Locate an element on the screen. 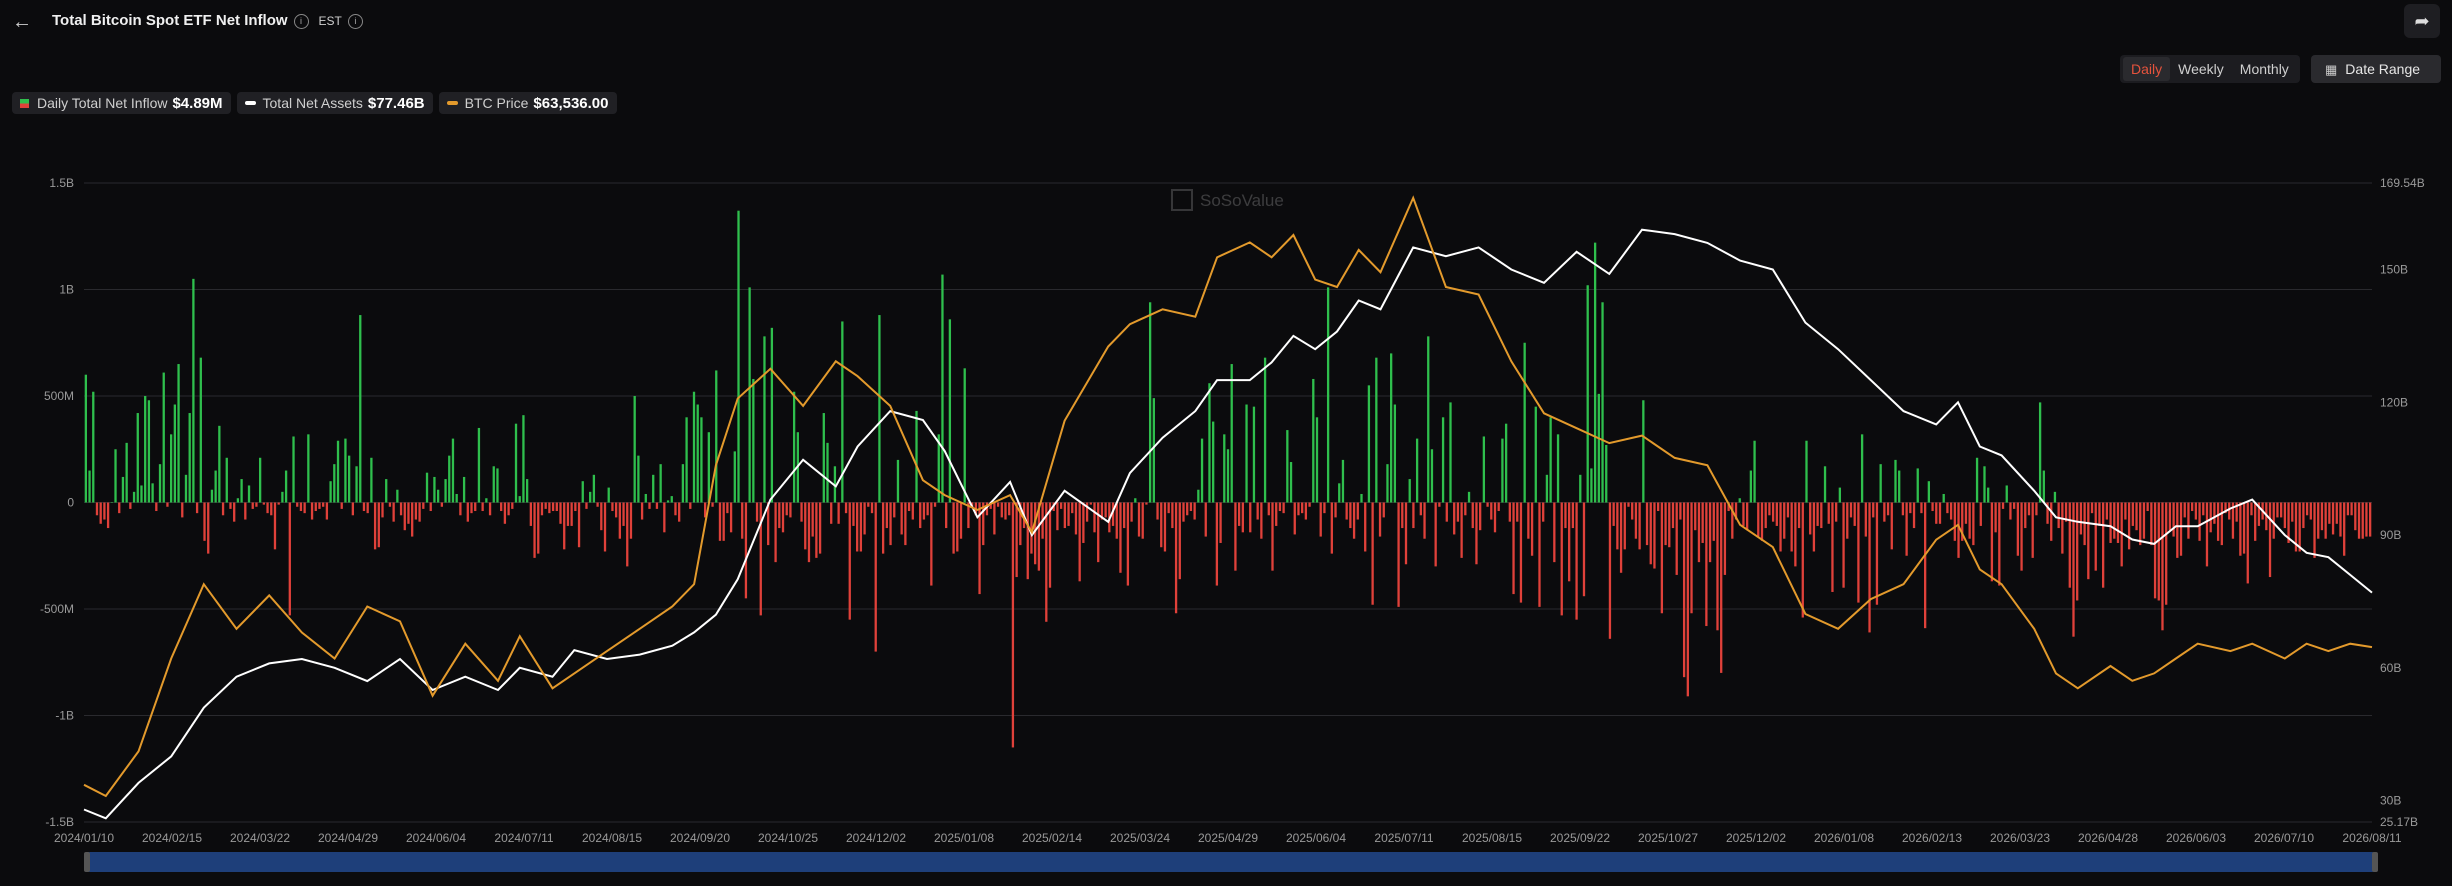 Image resolution: width=2452 pixels, height=886 pixels. y-right-tick-label: 60B is located at coordinates (2390, 668).